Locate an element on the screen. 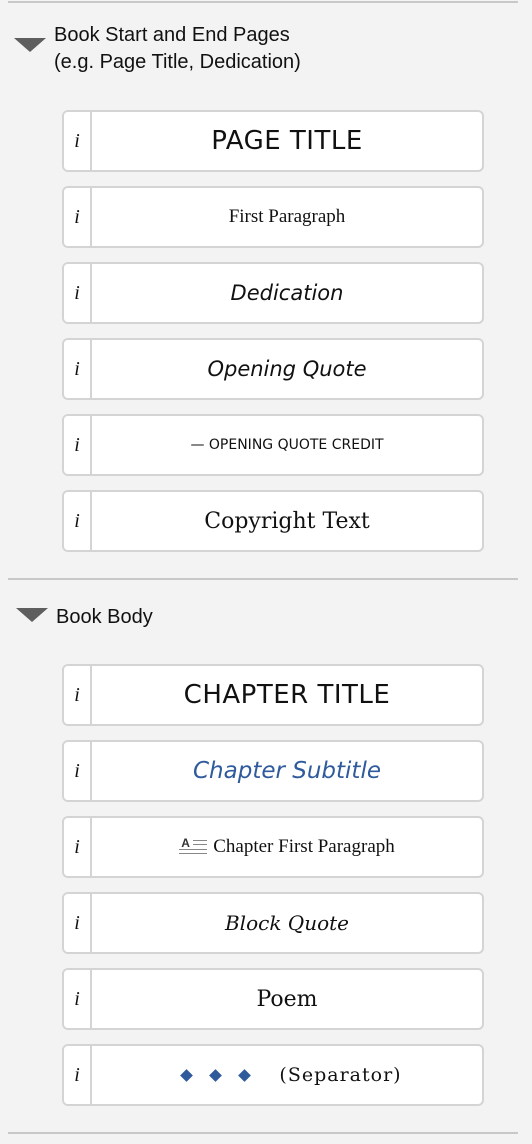 The image size is (532, 1144). style-label: CHAPTER TITLE is located at coordinates (287, 695).